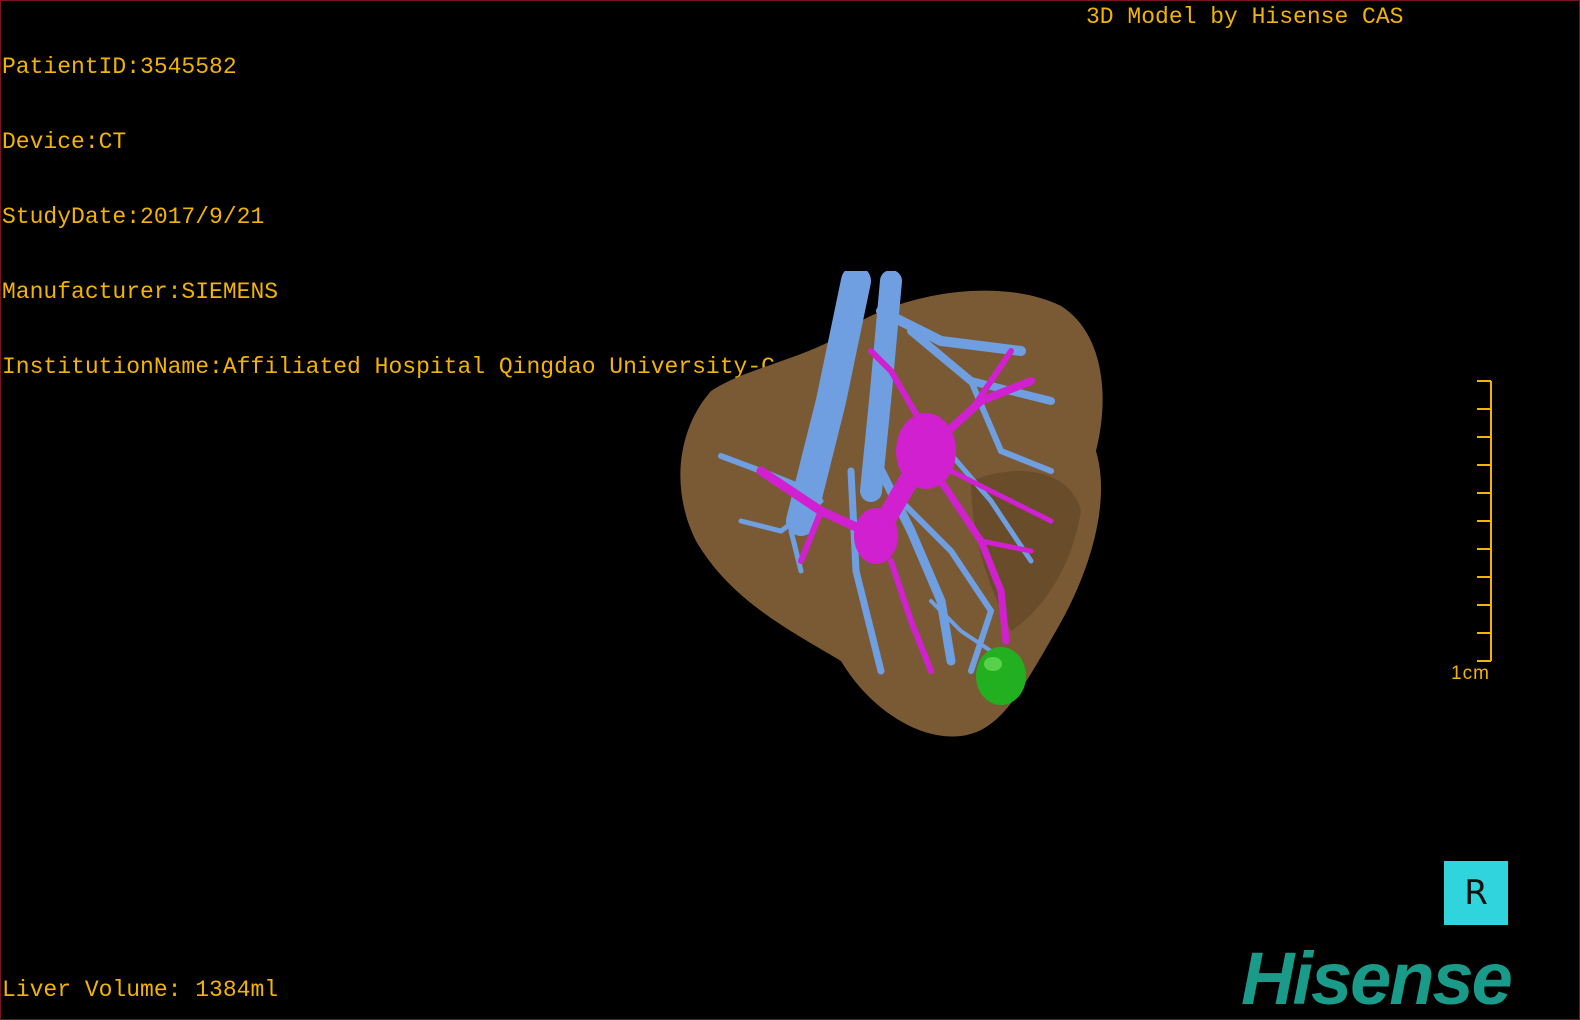  What do you see at coordinates (140, 292) in the screenshot?
I see `manufacturer-text: Manufacturer:SIEMENS` at bounding box center [140, 292].